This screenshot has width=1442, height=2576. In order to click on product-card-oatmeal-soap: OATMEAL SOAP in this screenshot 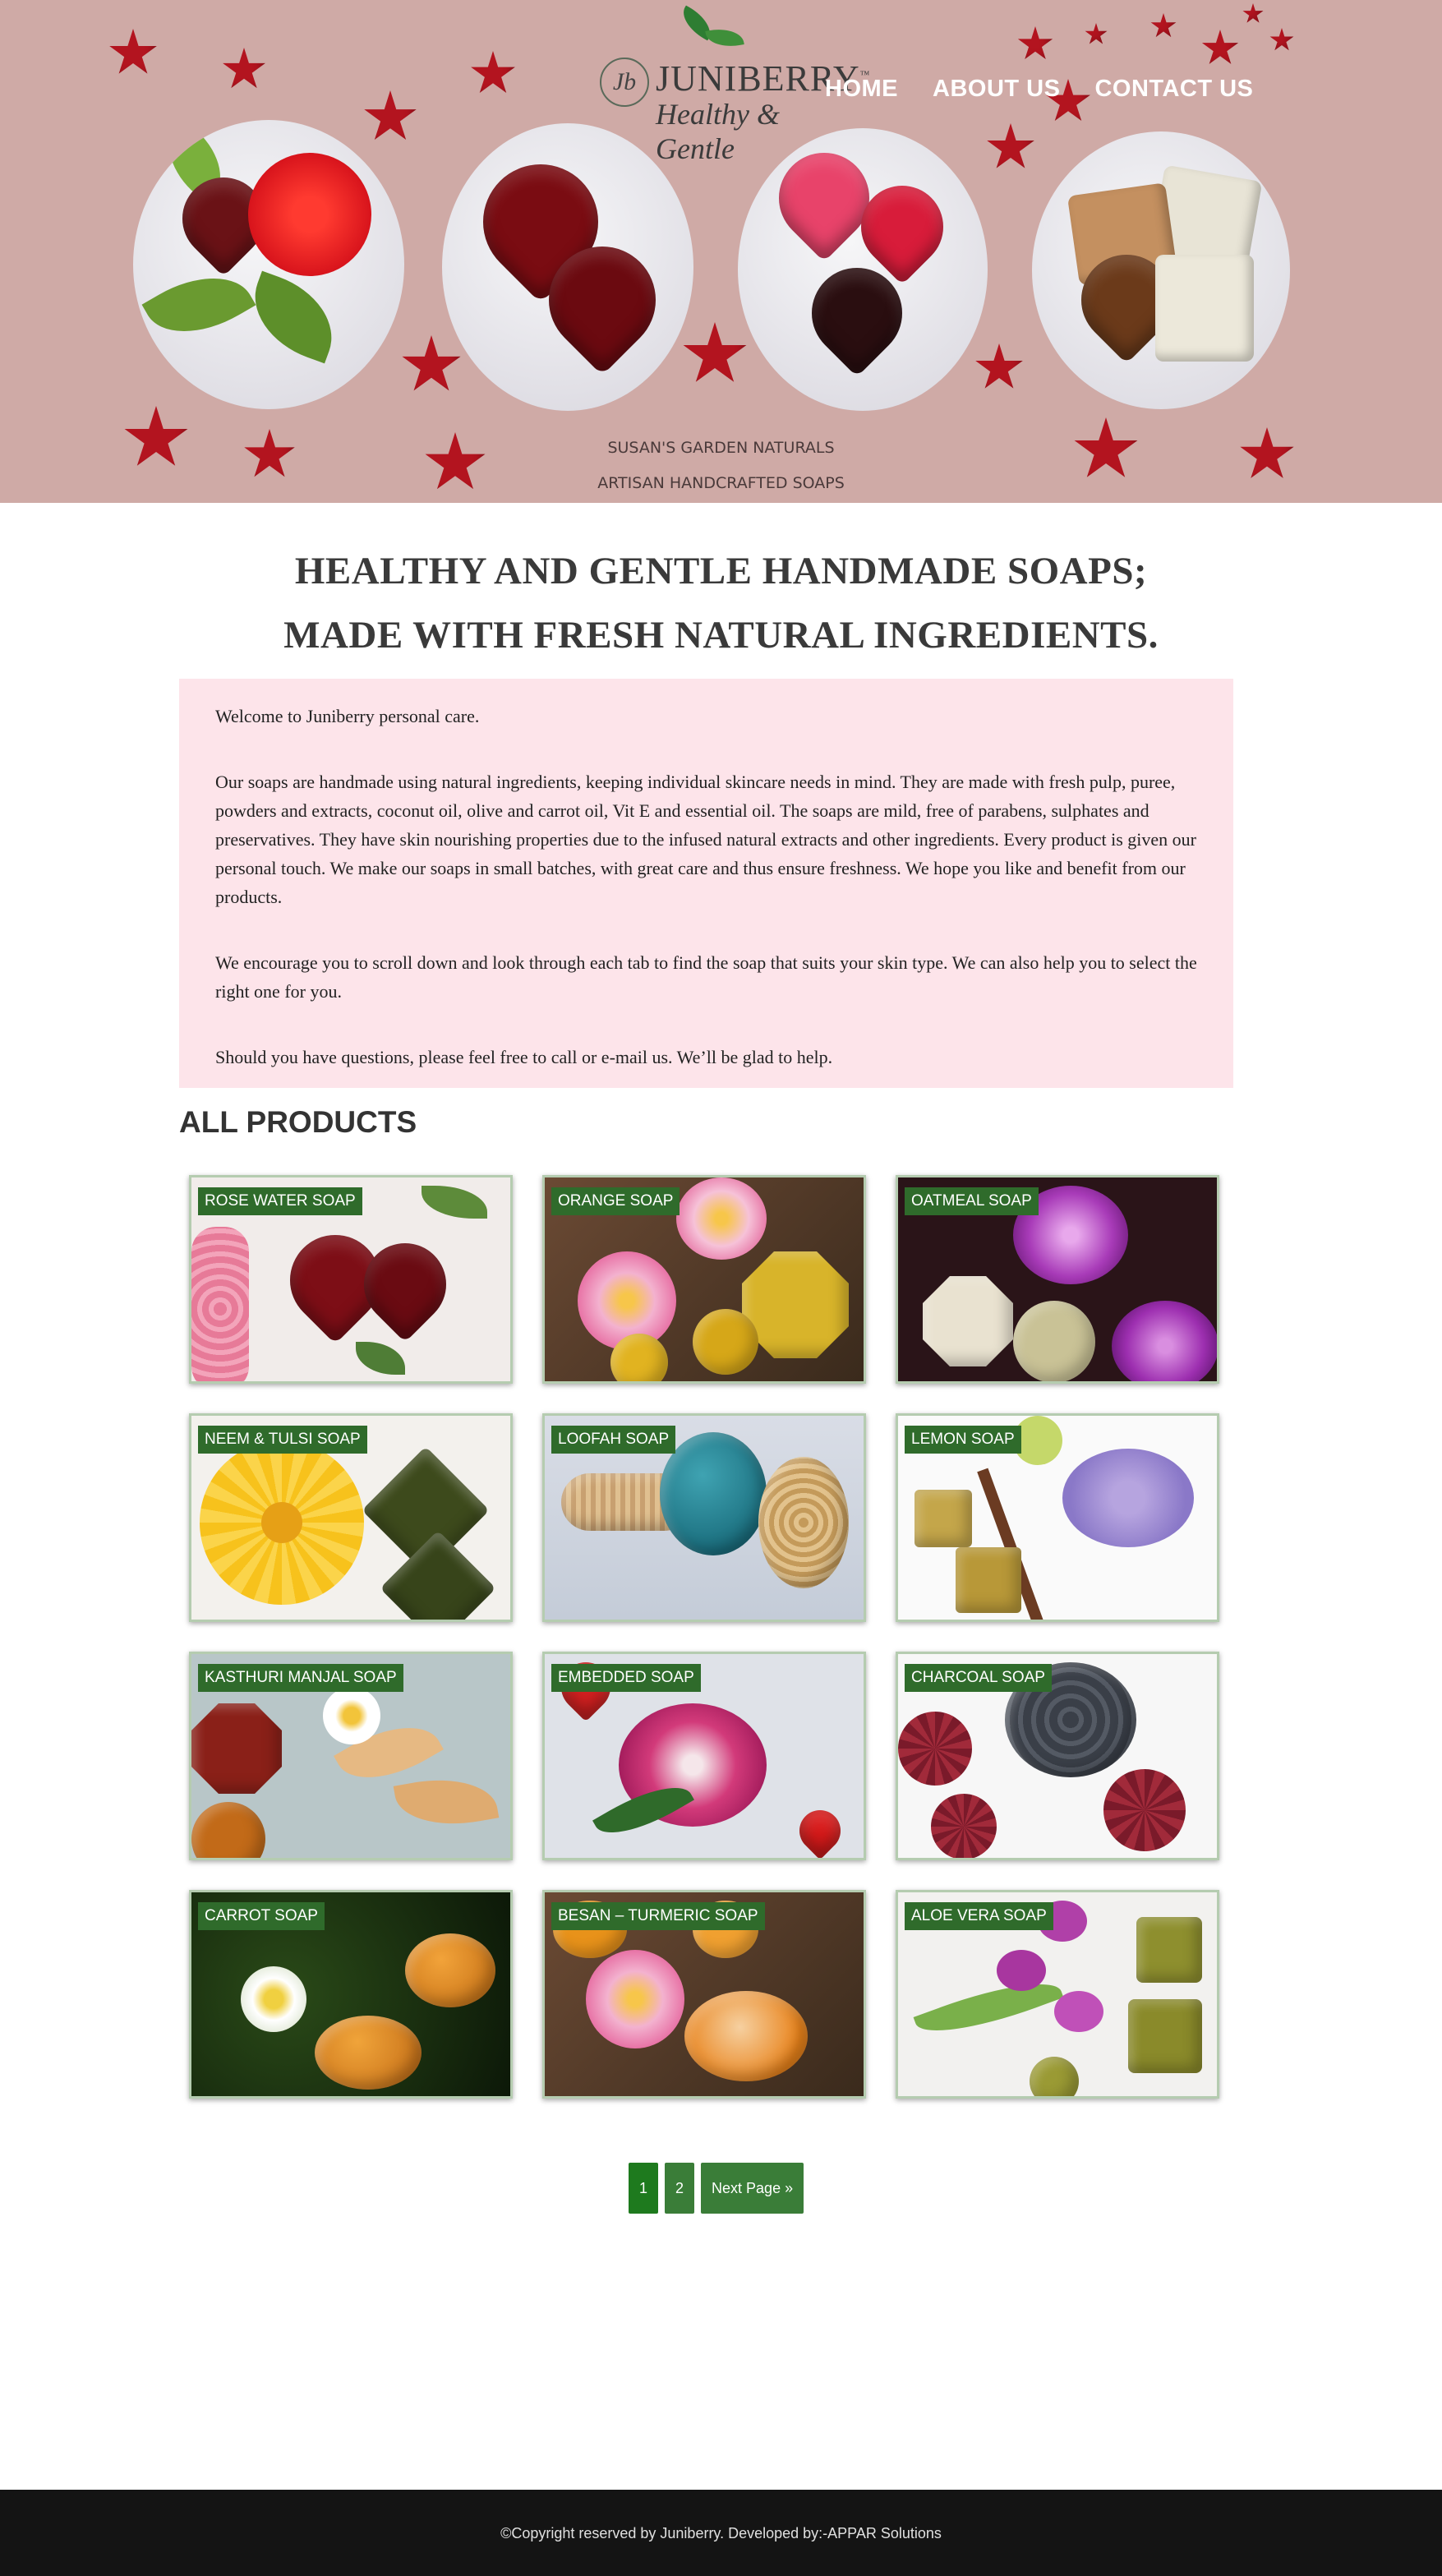, I will do `click(1057, 1279)`.